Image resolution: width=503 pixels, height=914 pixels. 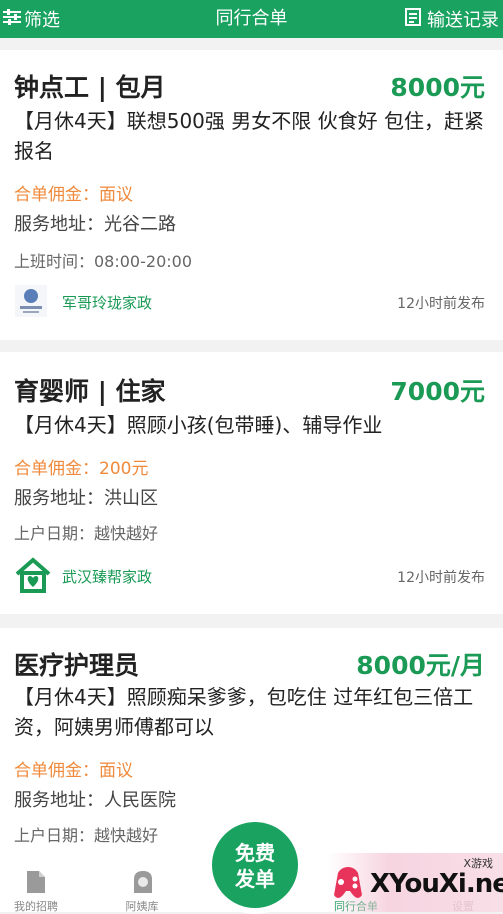 I want to click on job-title: 医疗护理员, so click(x=77, y=665).